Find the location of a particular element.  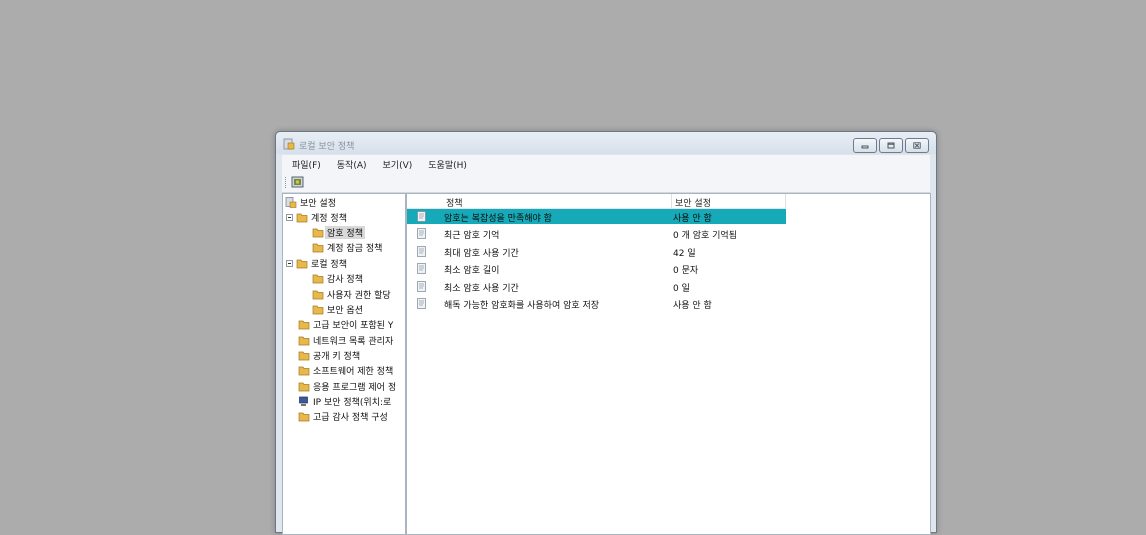

security-policy-icon is located at coordinates (289, 144).